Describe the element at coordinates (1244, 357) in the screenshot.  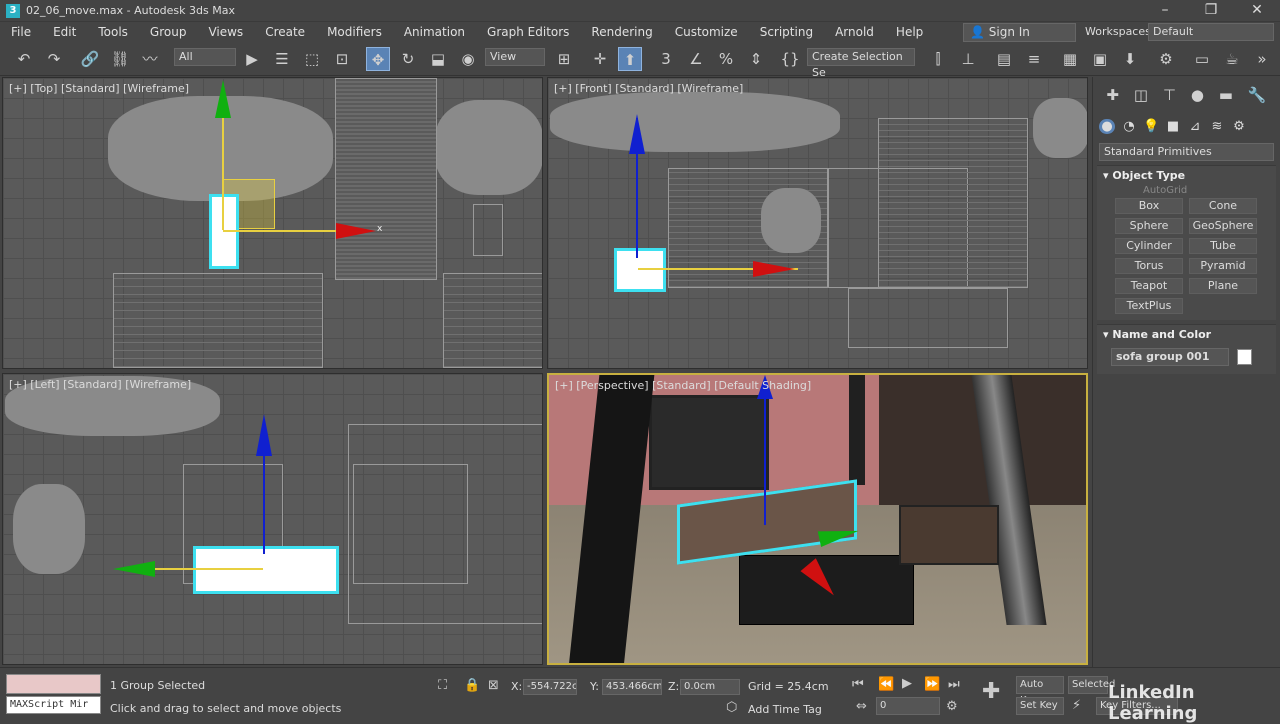
I see `object-color-swatch` at that location.